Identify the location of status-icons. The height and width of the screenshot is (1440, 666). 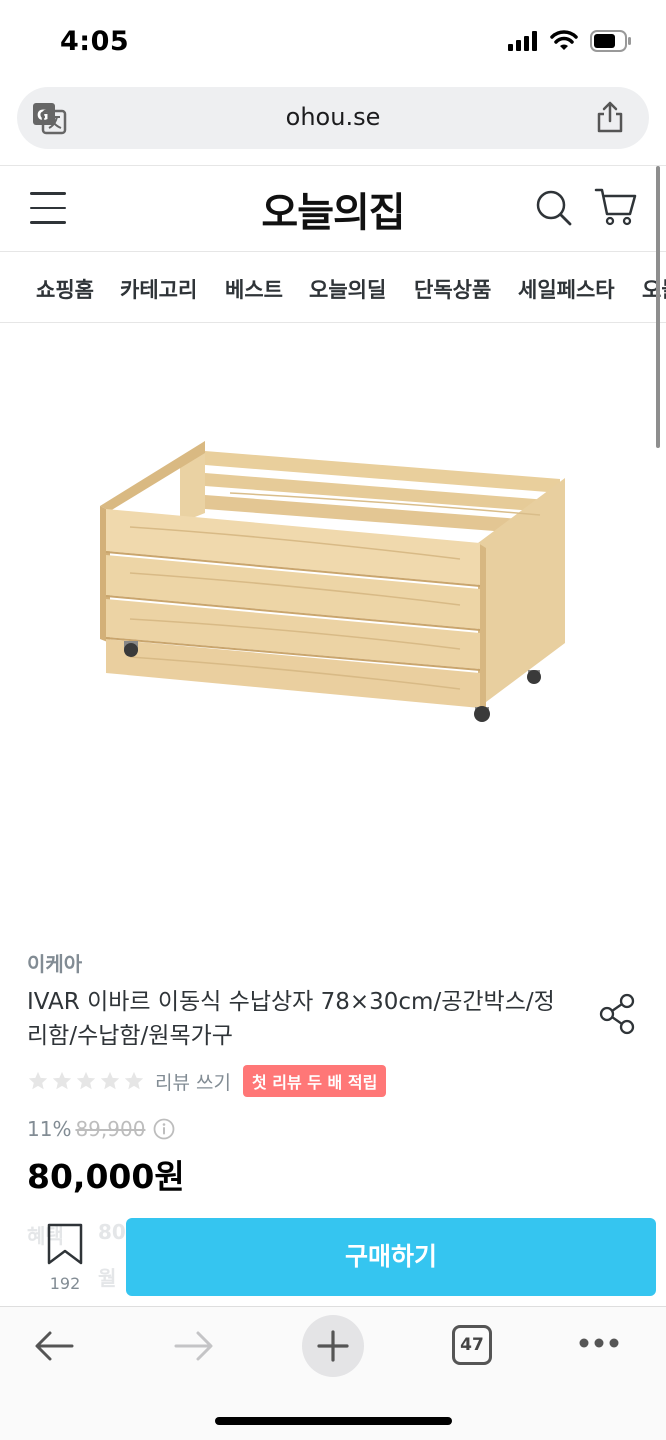
(570, 41).